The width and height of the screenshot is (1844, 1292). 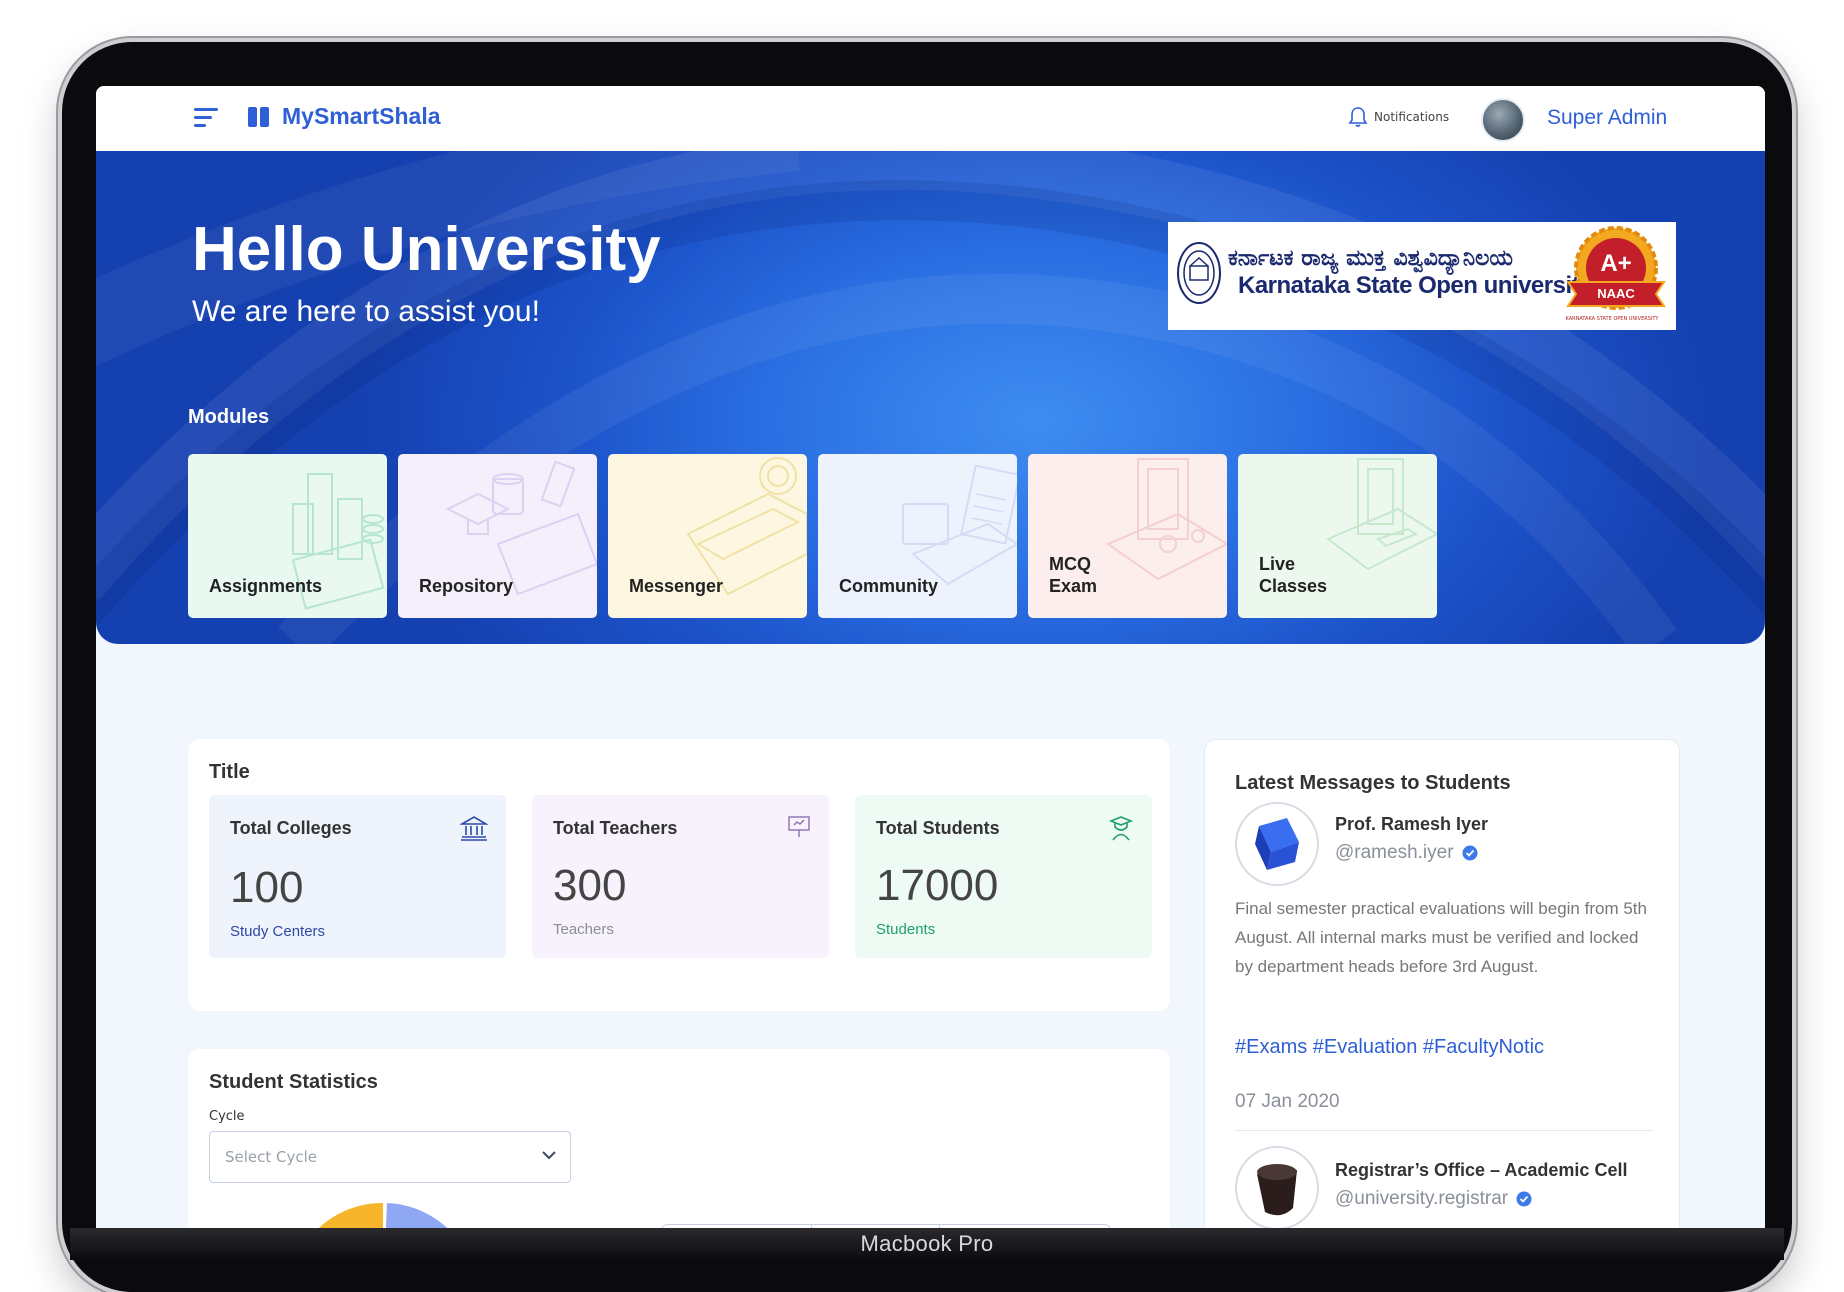 What do you see at coordinates (590, 885) in the screenshot?
I see `stat-value: 300` at bounding box center [590, 885].